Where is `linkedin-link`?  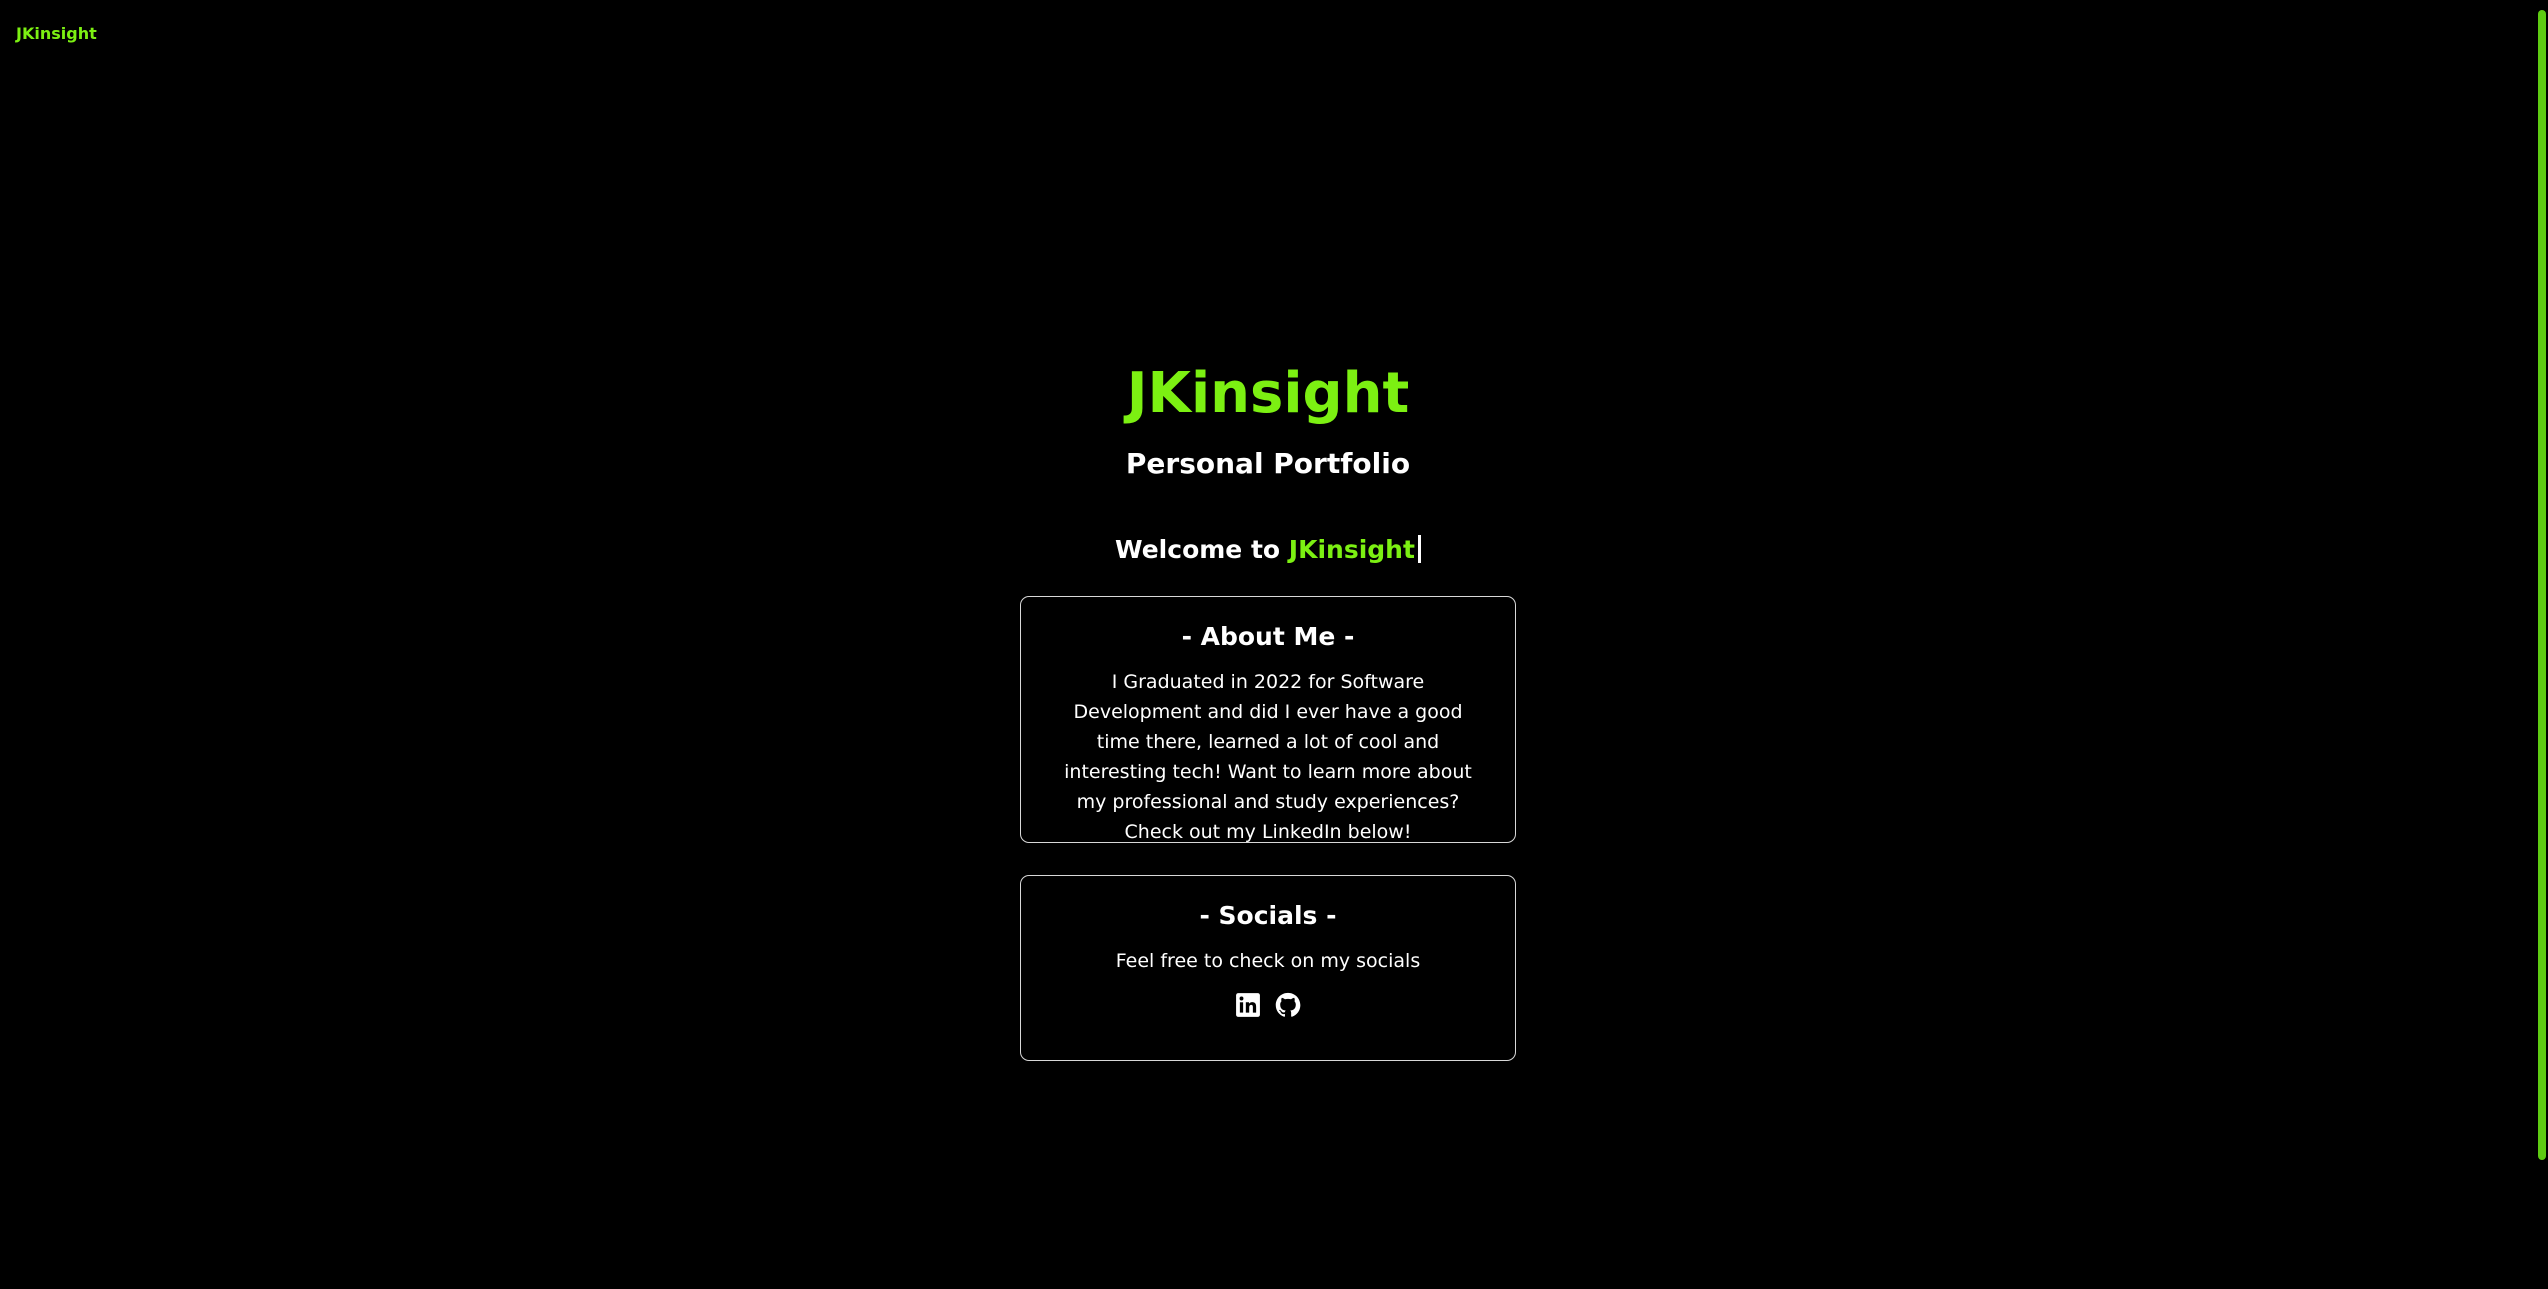
linkedin-link is located at coordinates (1248, 1005).